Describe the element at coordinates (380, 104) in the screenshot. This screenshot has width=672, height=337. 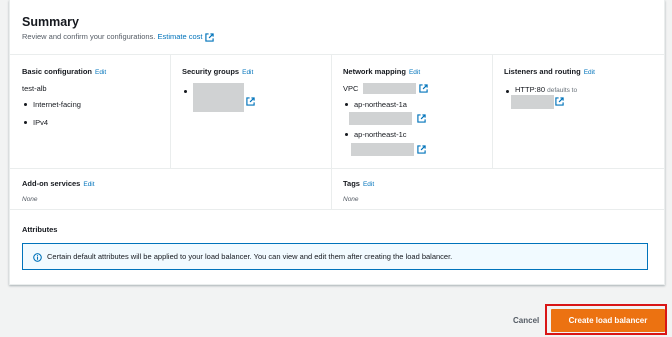
I see `zone-name: ap-northeast-1a` at that location.